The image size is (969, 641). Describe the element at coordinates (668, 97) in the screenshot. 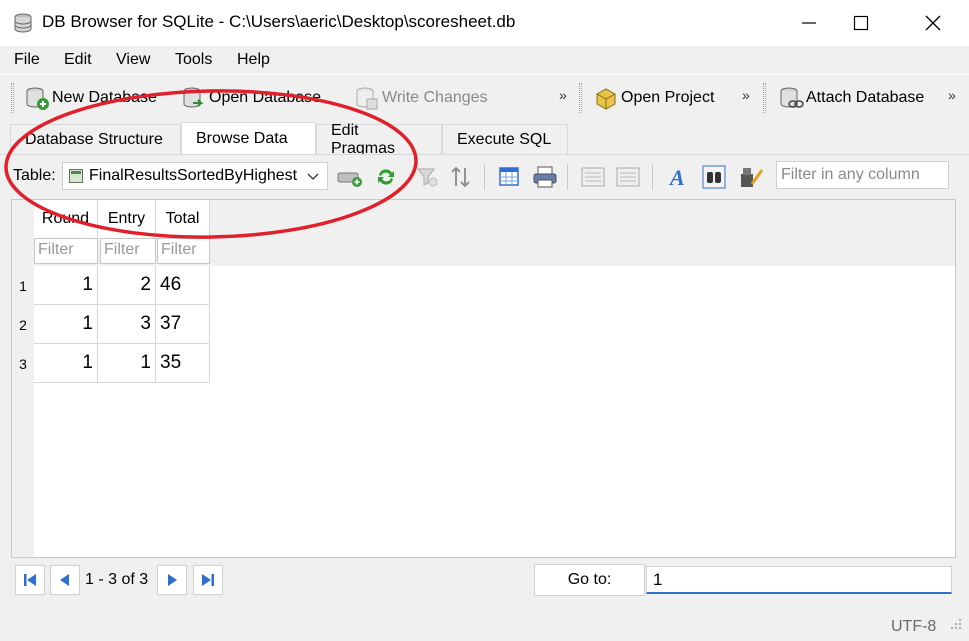

I see `open-project-label: Open Project` at that location.